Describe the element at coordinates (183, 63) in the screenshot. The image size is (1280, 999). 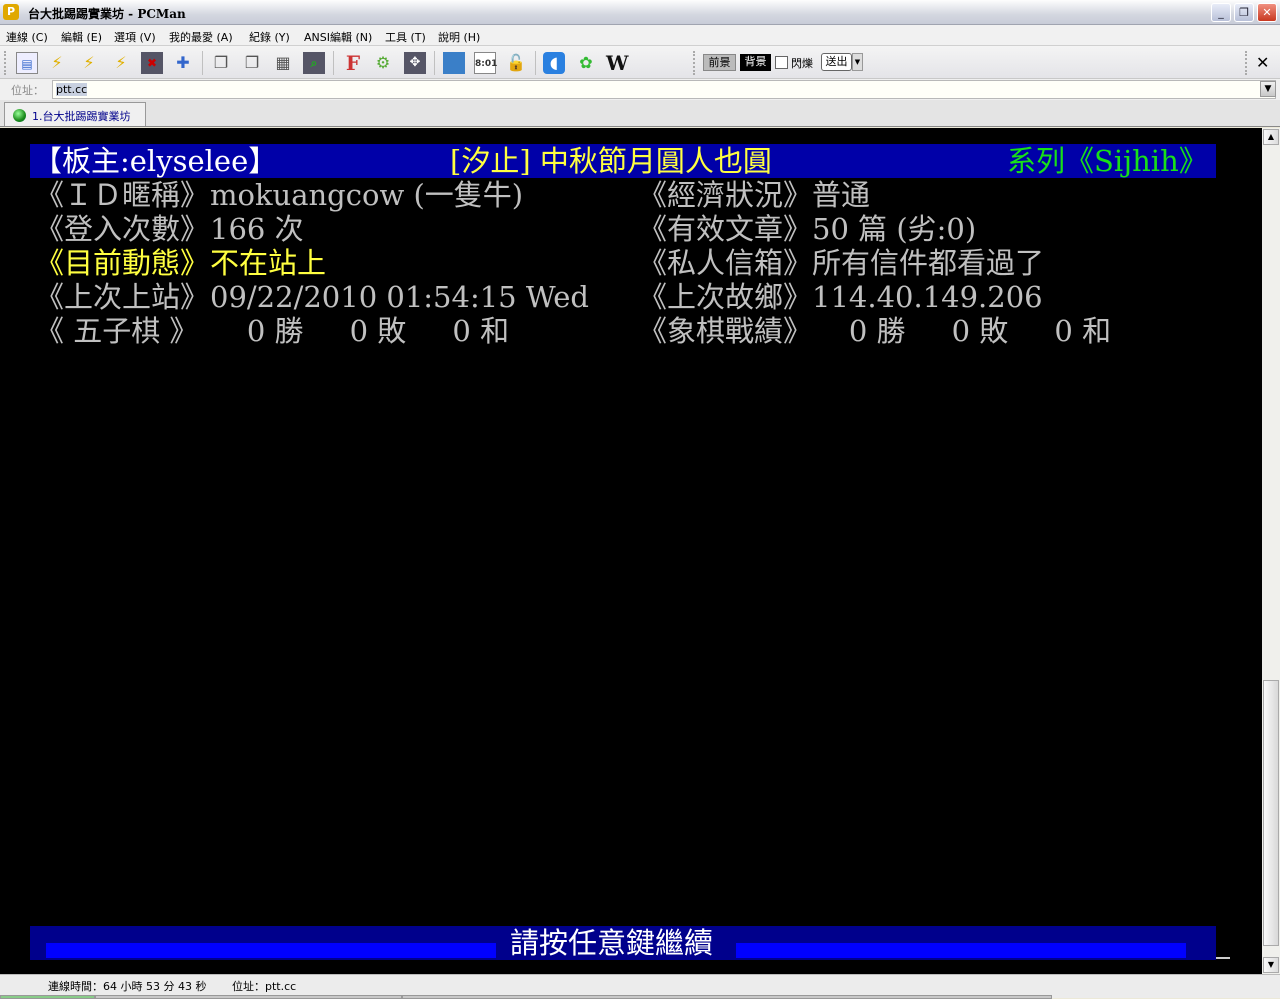
I see `add-favorite-icon: ✚` at that location.